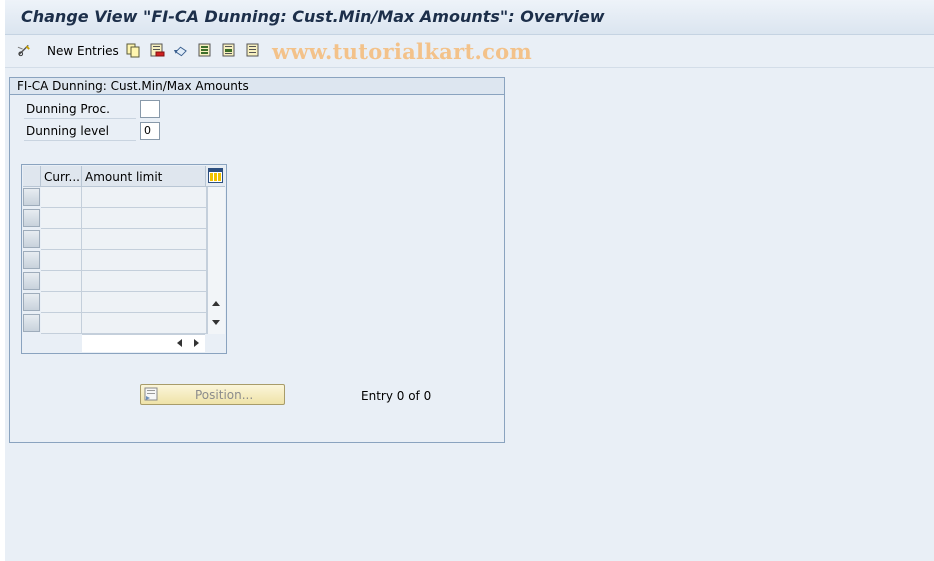 This screenshot has width=934, height=561. What do you see at coordinates (133, 86) in the screenshot?
I see `group-title: FI-CA Dunning: Cust.Min/Max Amounts` at bounding box center [133, 86].